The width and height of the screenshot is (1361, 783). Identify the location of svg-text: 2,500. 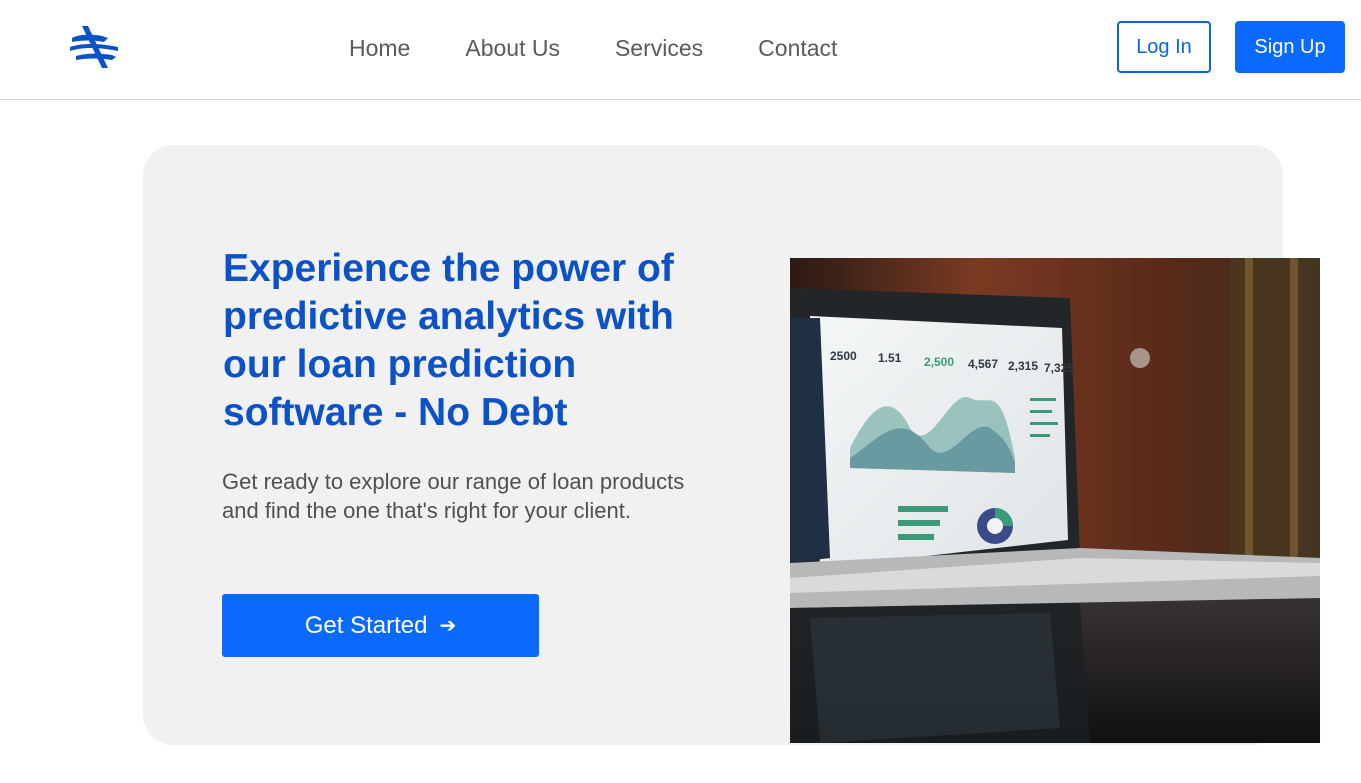
(939, 362).